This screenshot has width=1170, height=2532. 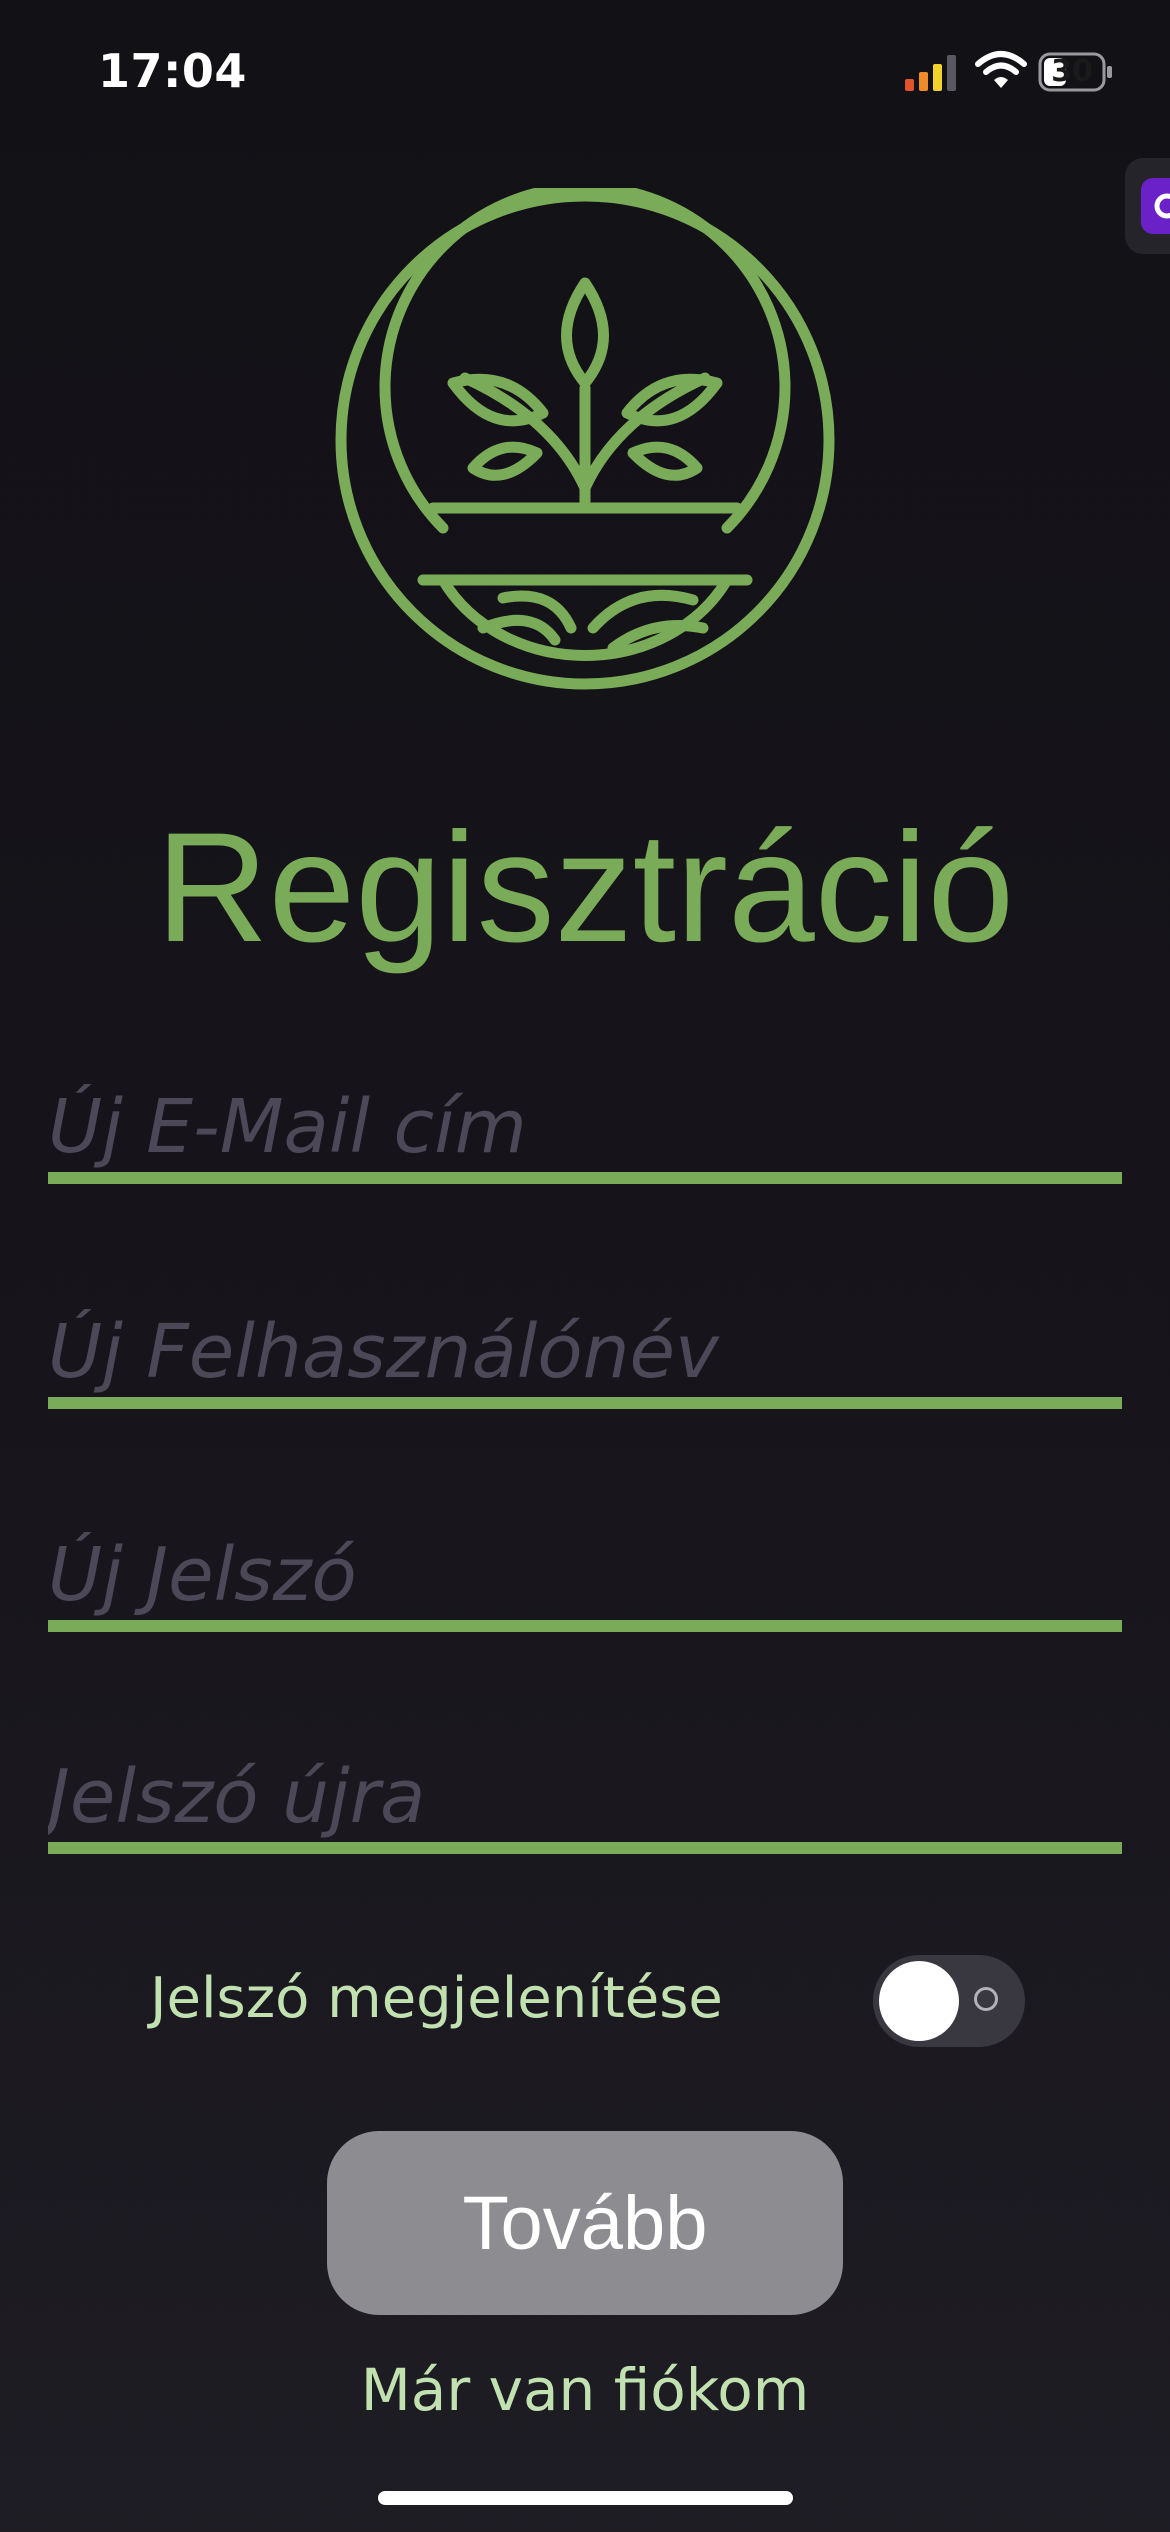 What do you see at coordinates (585, 439) in the screenshot?
I see `plant-sprout-logo` at bounding box center [585, 439].